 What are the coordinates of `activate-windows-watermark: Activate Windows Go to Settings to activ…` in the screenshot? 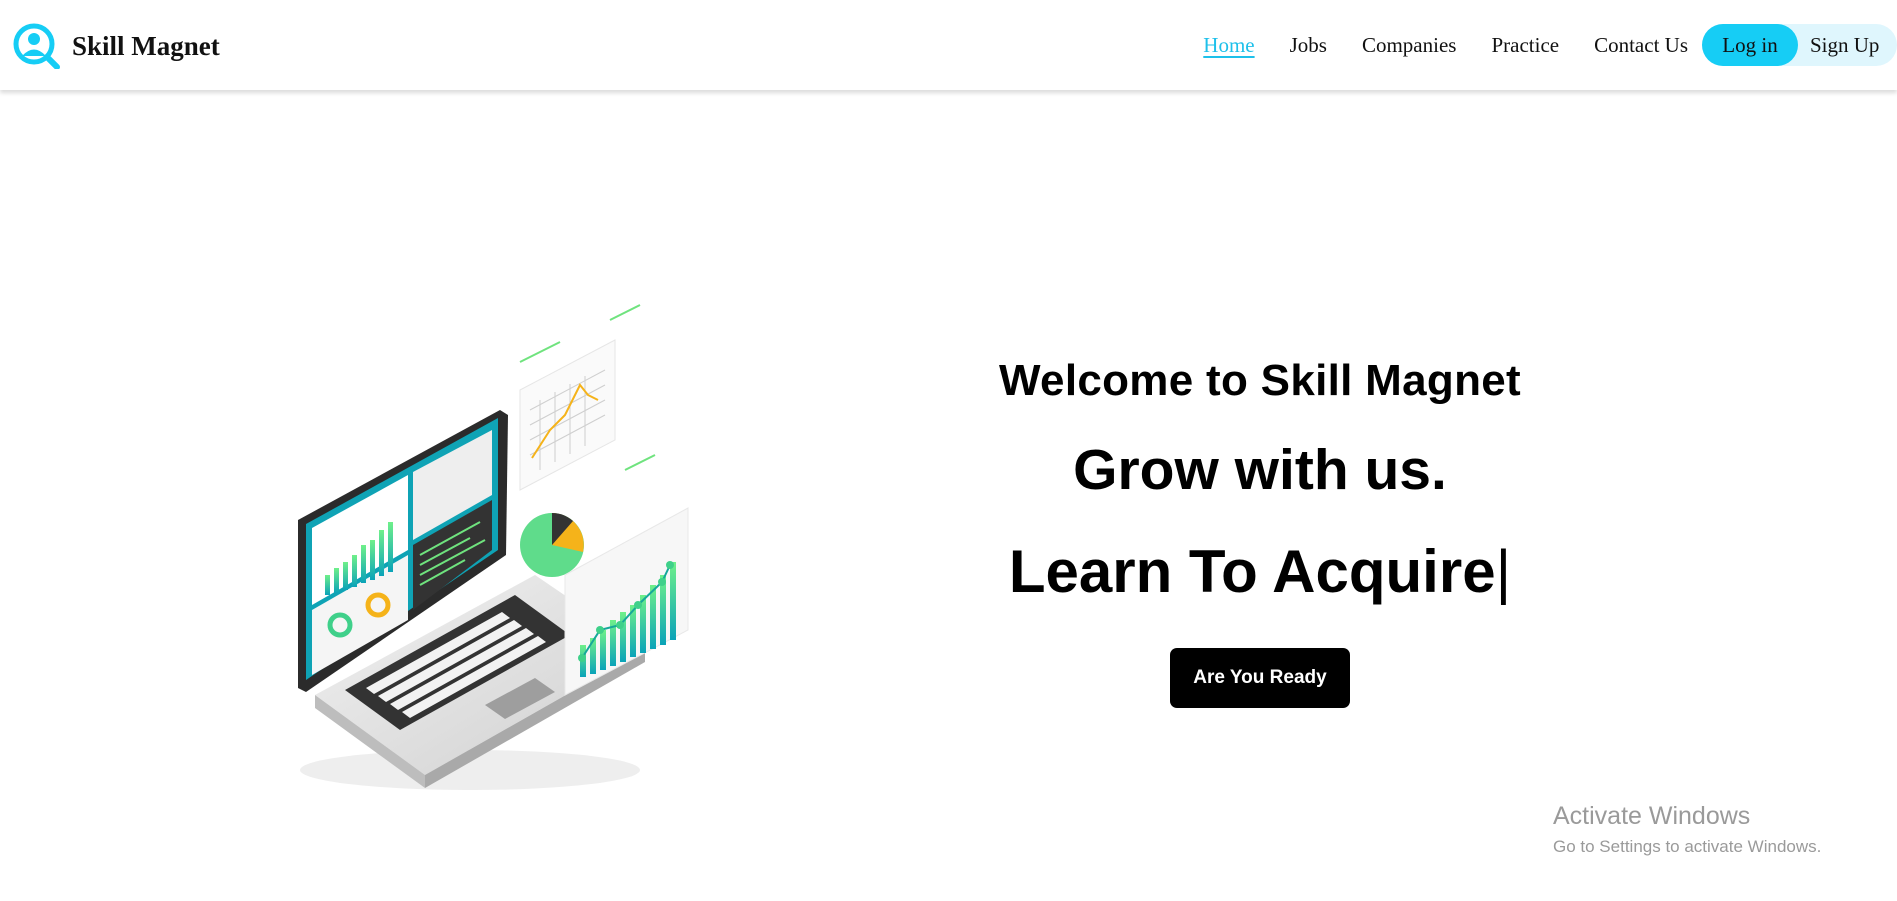 It's located at (1687, 829).